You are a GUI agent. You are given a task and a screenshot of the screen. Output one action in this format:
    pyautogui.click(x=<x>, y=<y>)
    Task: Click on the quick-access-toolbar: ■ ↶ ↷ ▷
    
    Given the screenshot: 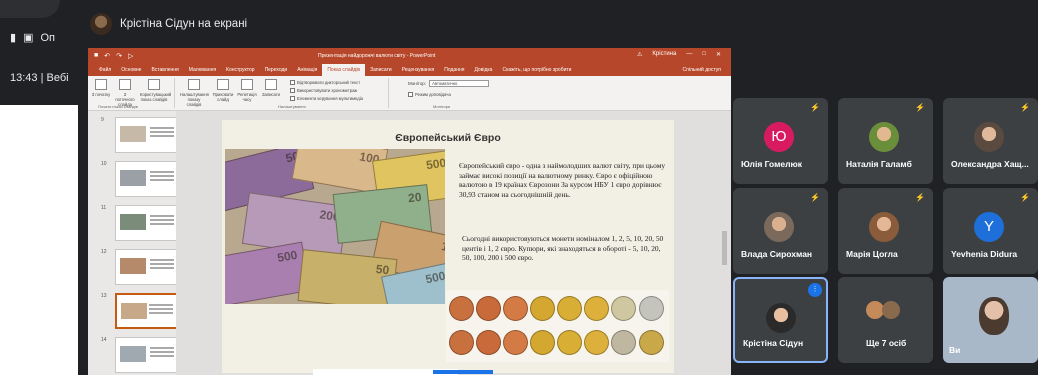 What is the action you would take?
    pyautogui.click(x=113, y=56)
    